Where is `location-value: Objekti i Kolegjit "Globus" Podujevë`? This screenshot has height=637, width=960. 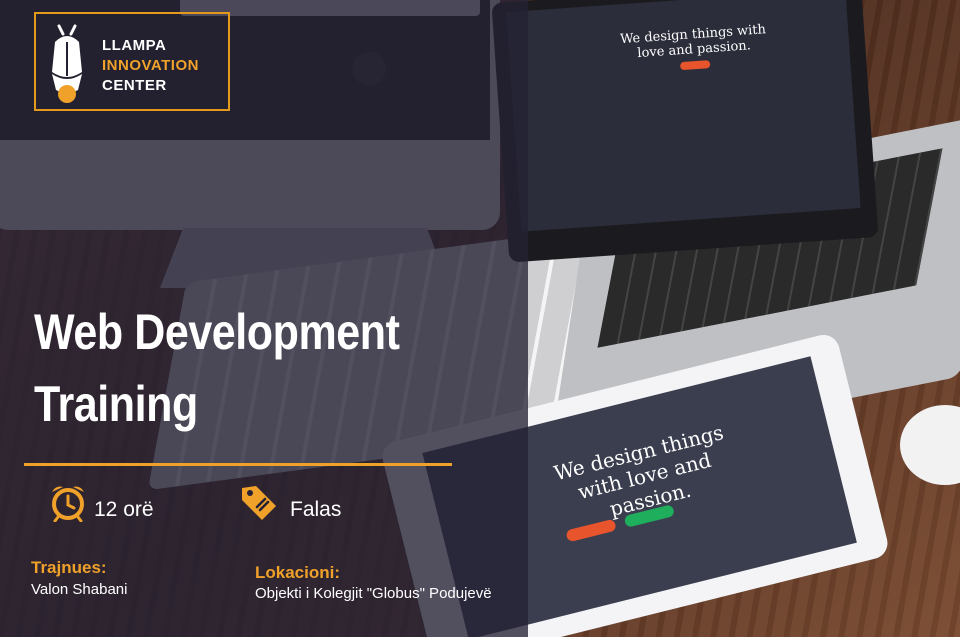
location-value: Objekti i Kolegjit "Globus" Podujevë is located at coordinates (373, 593).